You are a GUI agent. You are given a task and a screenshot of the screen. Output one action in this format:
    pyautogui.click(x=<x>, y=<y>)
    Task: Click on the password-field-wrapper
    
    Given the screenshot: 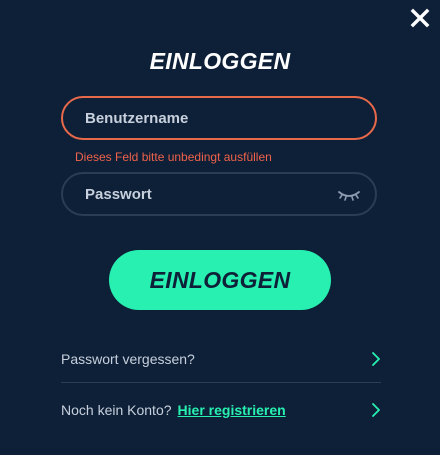 What is the action you would take?
    pyautogui.click(x=219, y=194)
    